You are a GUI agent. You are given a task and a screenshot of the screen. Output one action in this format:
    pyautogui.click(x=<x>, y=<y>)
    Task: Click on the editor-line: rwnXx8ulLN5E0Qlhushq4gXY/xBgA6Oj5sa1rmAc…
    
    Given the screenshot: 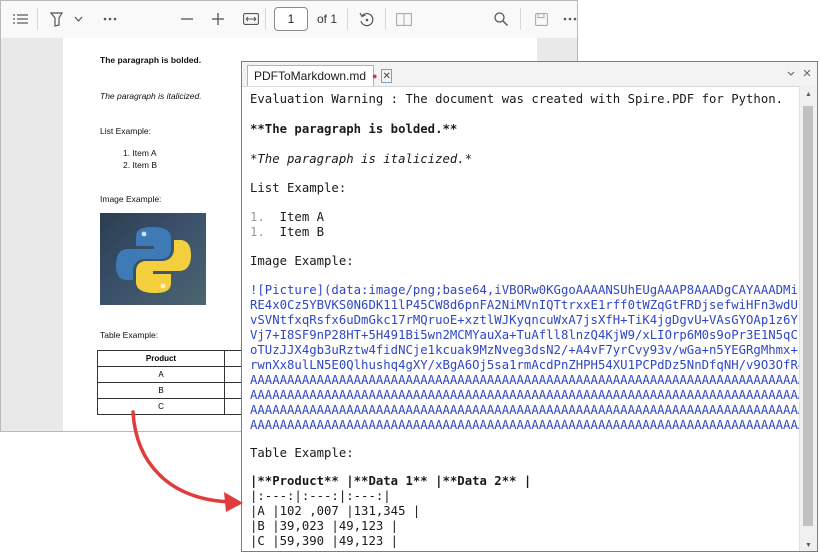 What is the action you would take?
    pyautogui.click(x=525, y=365)
    